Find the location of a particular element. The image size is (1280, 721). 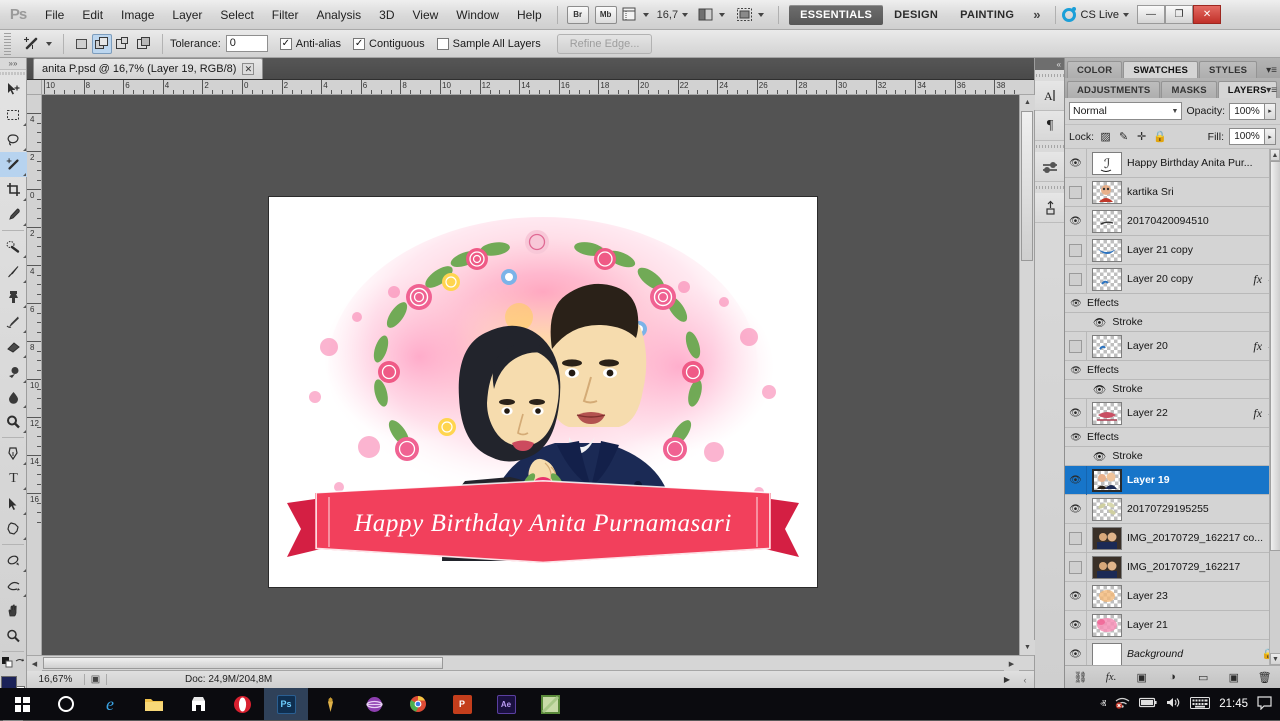

workspace-essentials: ESSENTIALS is located at coordinates (836, 14).